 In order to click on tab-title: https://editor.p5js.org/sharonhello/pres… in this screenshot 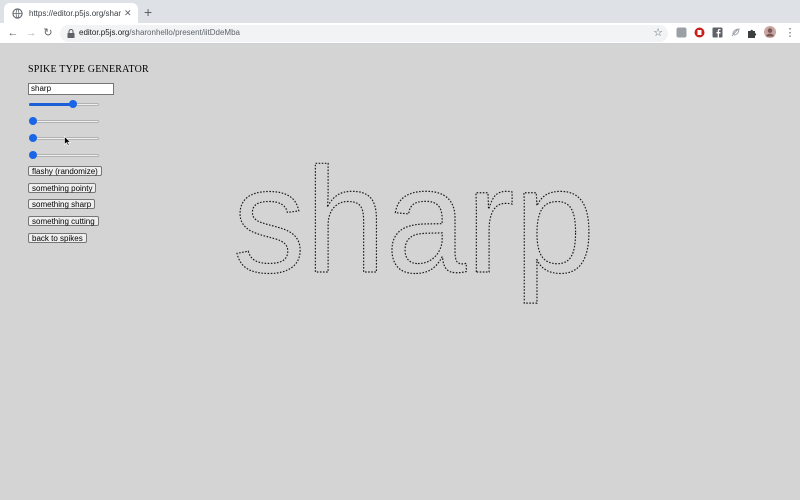, I will do `click(75, 13)`.